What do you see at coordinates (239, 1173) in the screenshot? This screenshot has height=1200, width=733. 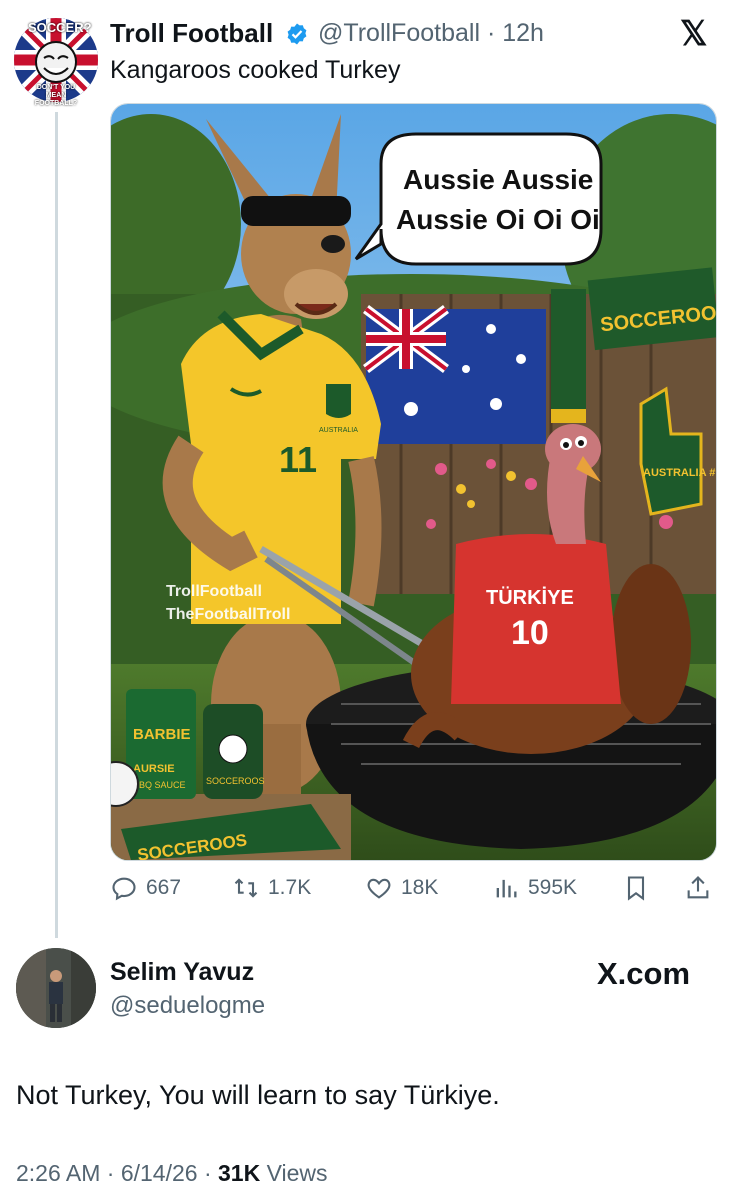 I see `reply-views-count: 31K` at bounding box center [239, 1173].